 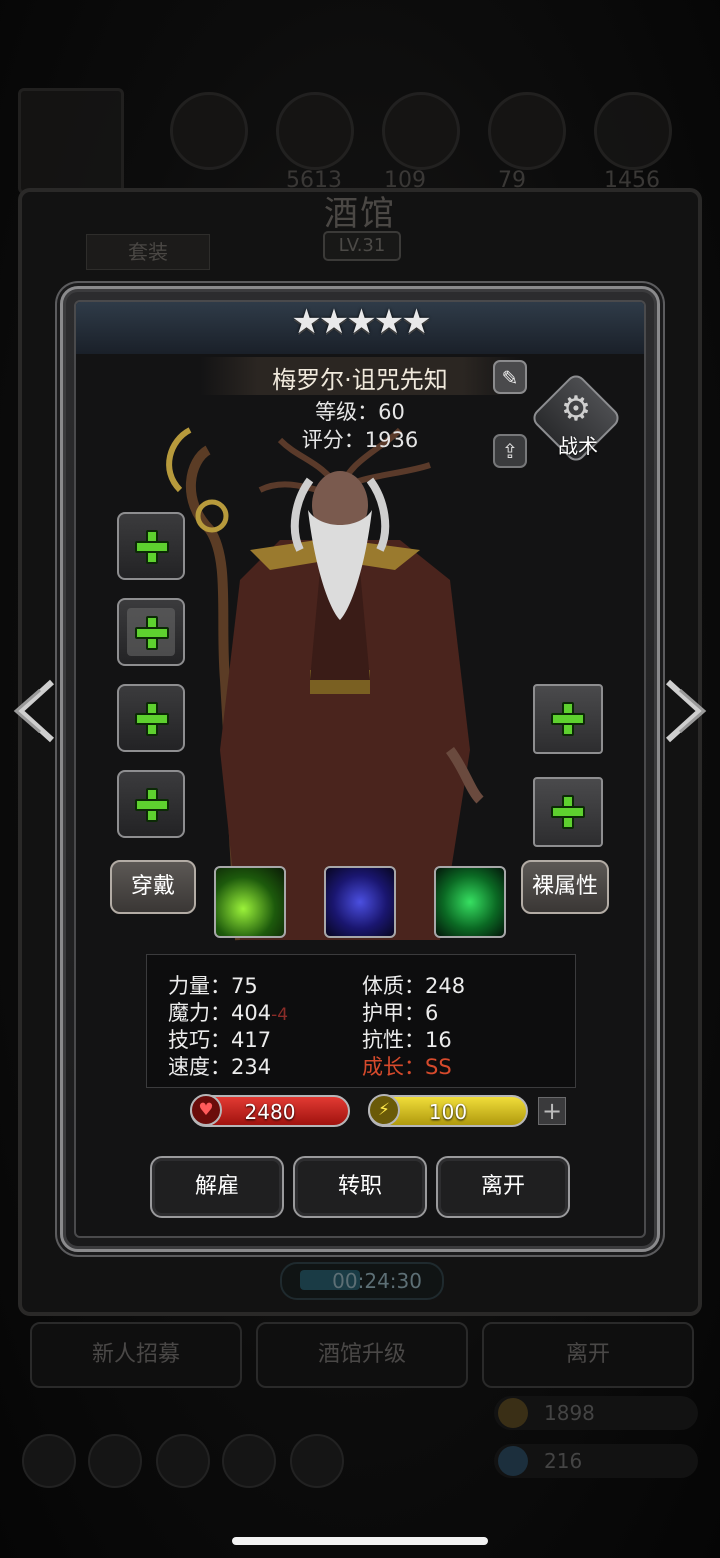 I want to click on transfer-job-button: 转职, so click(x=360, y=1187).